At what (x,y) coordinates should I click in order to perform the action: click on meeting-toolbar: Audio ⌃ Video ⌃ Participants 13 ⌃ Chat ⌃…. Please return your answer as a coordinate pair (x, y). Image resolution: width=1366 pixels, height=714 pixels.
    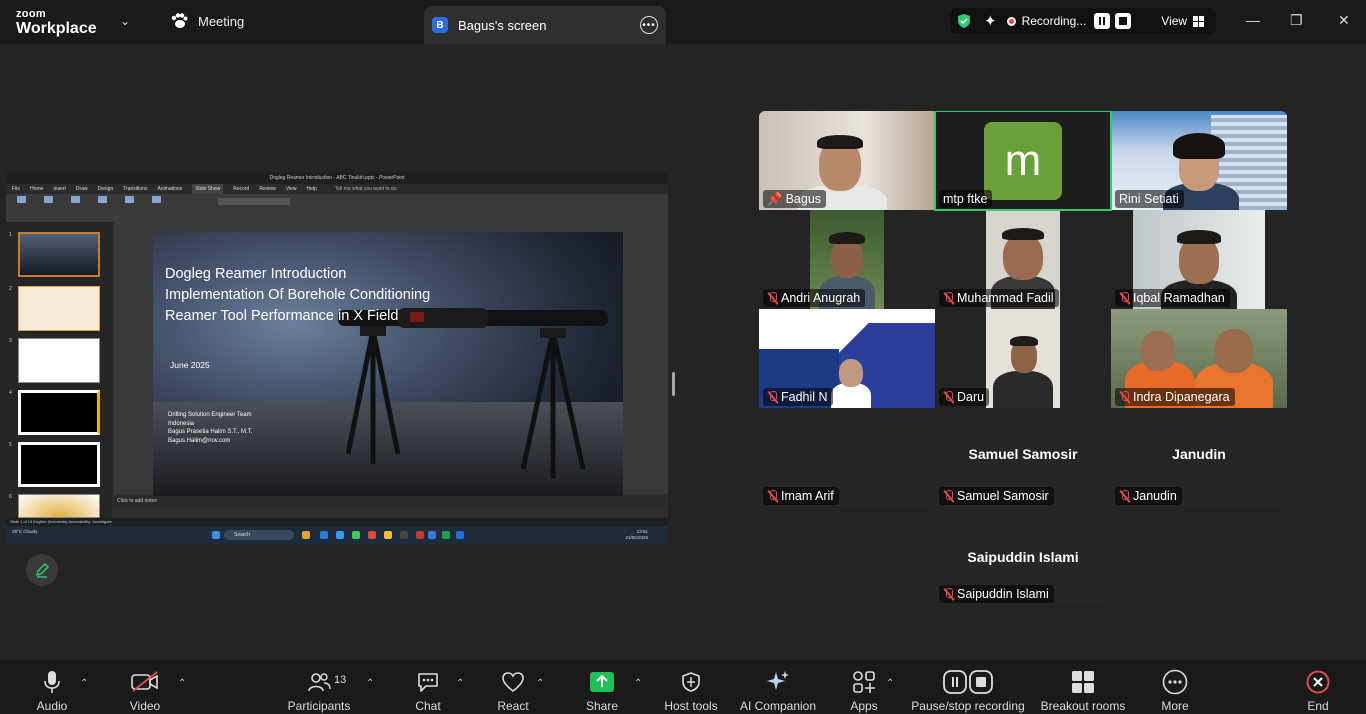
    Looking at the image, I should click on (683, 687).